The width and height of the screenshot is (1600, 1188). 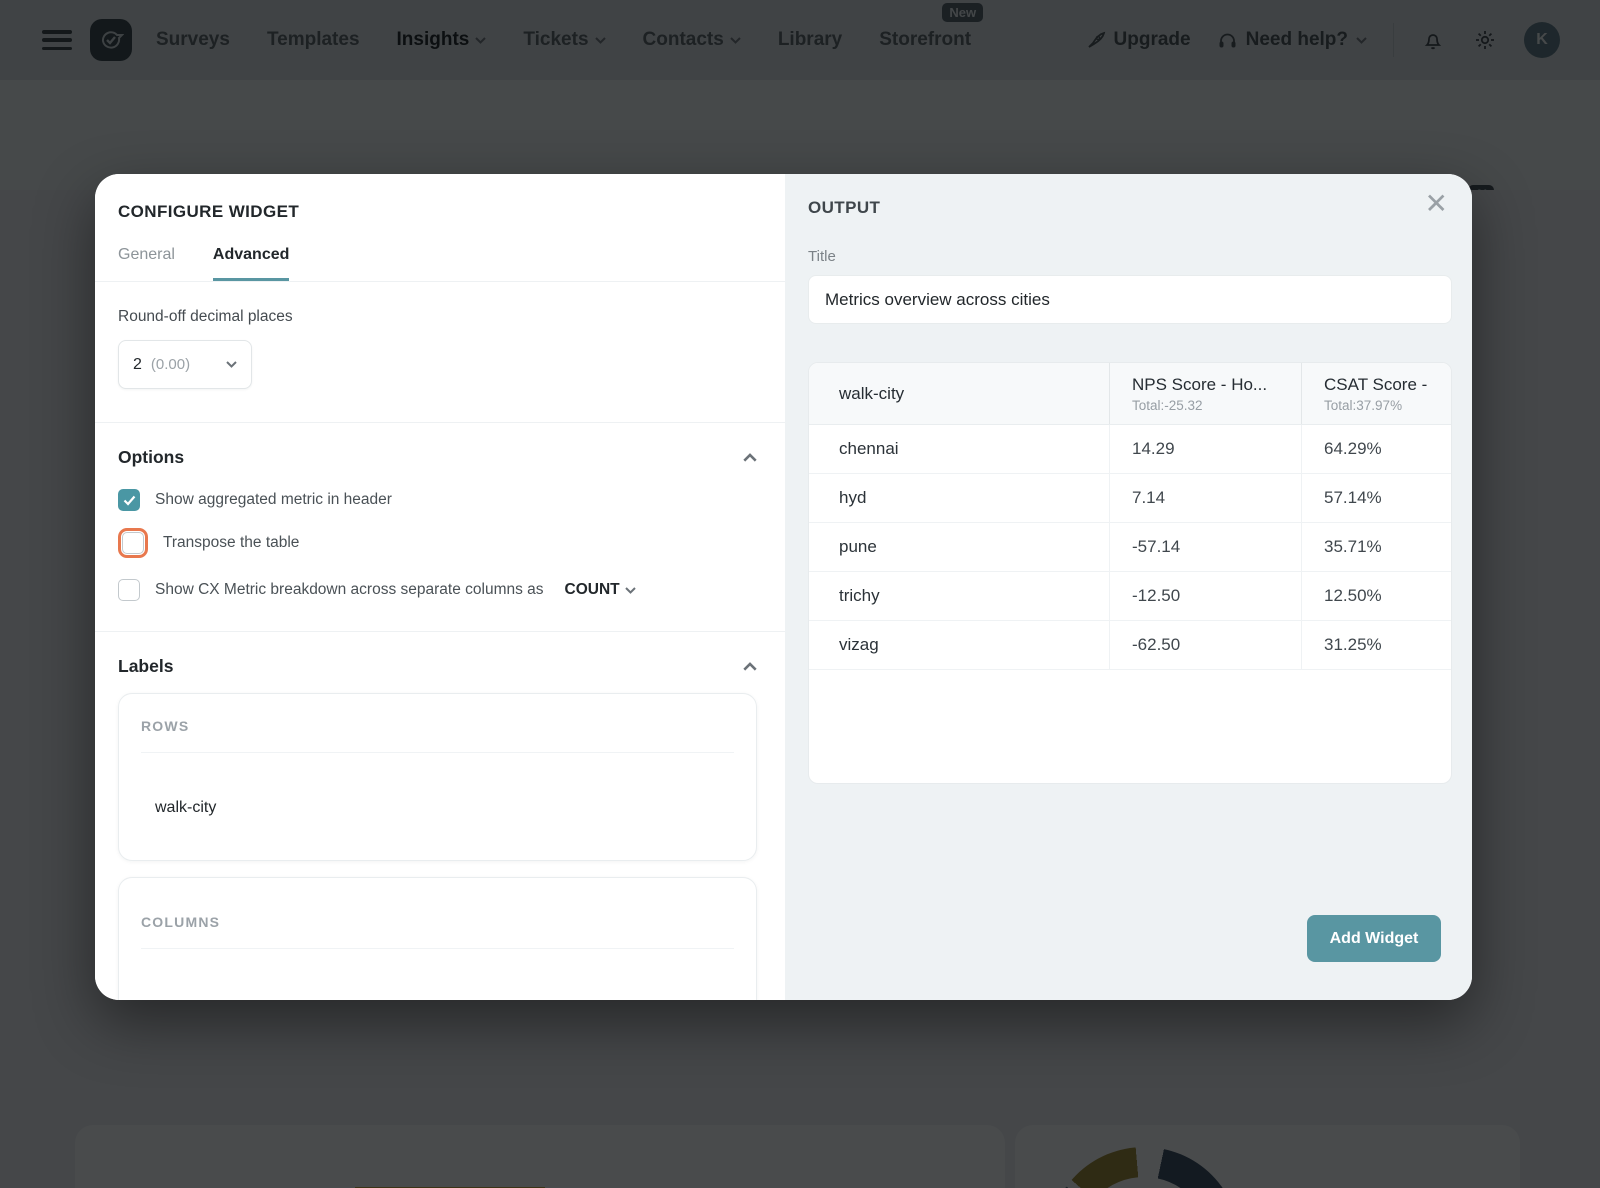 What do you see at coordinates (137, 364) in the screenshot?
I see `round-off-value: 2` at bounding box center [137, 364].